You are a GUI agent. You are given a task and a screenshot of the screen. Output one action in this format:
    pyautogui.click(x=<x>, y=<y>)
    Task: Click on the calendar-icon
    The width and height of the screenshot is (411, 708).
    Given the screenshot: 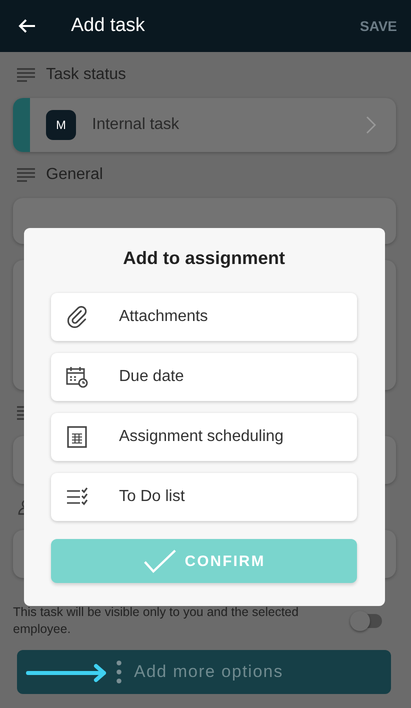 What is the action you would take?
    pyautogui.click(x=77, y=437)
    